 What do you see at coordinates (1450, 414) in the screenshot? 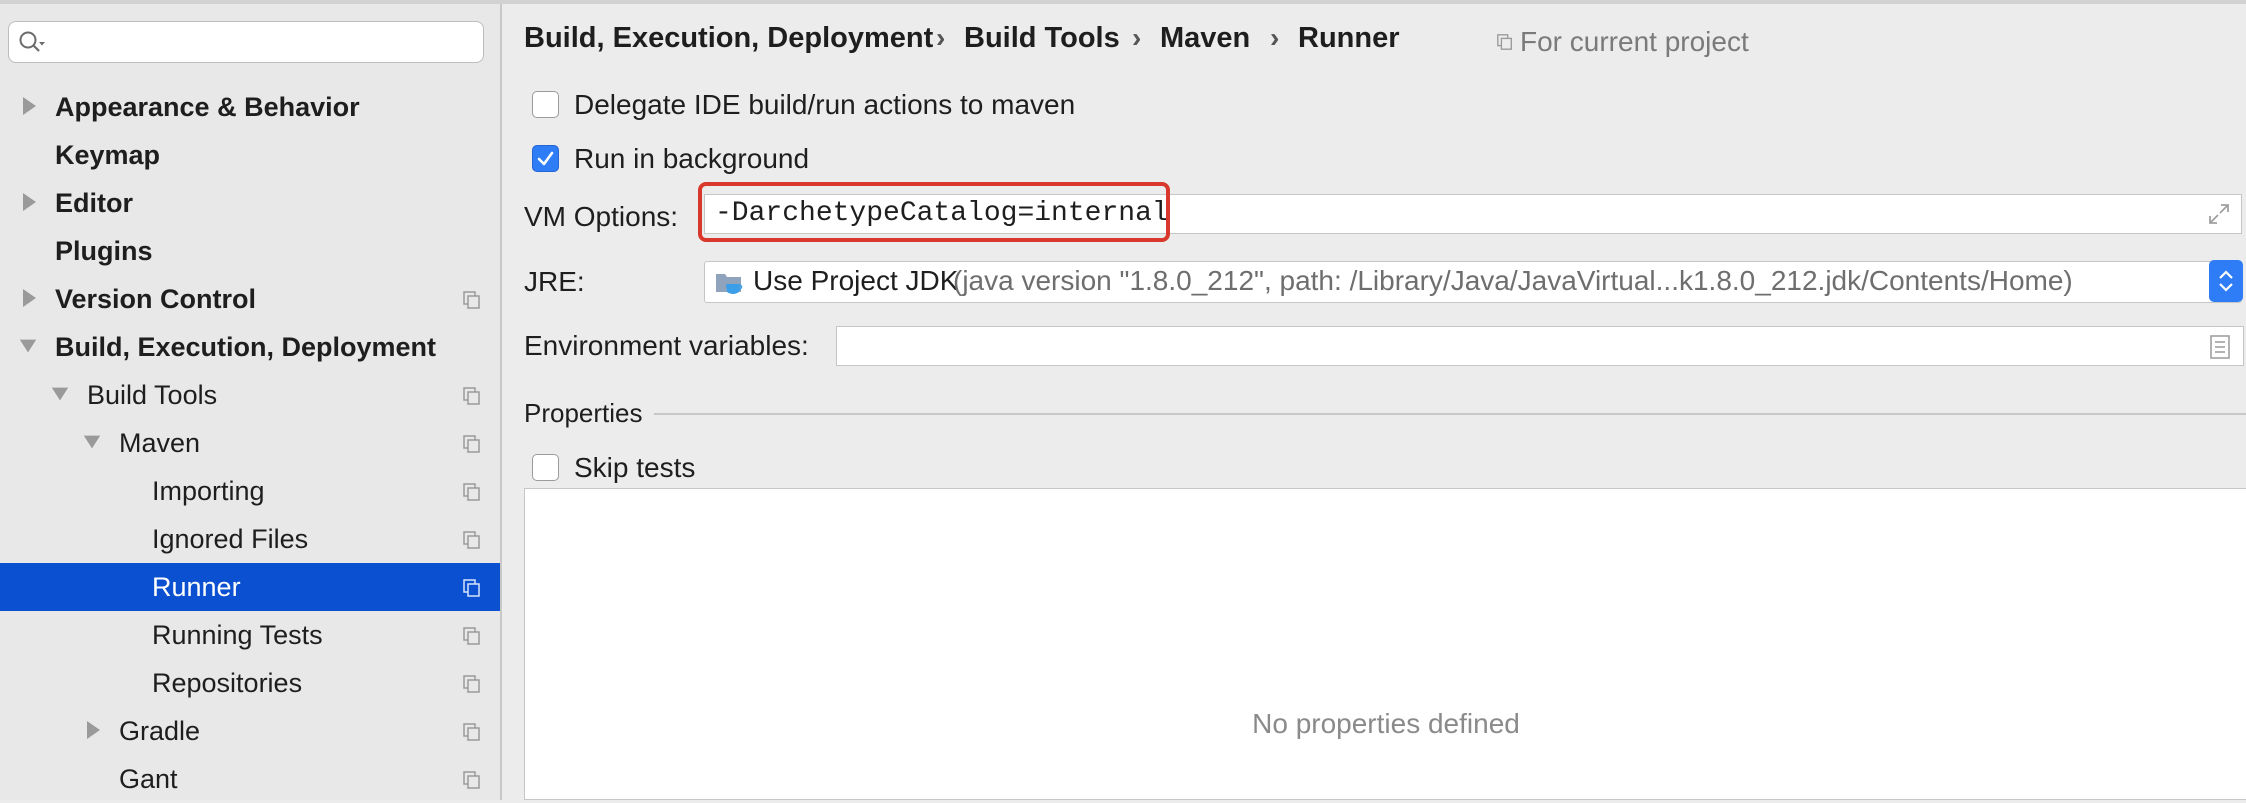
I see `properties-divider` at bounding box center [1450, 414].